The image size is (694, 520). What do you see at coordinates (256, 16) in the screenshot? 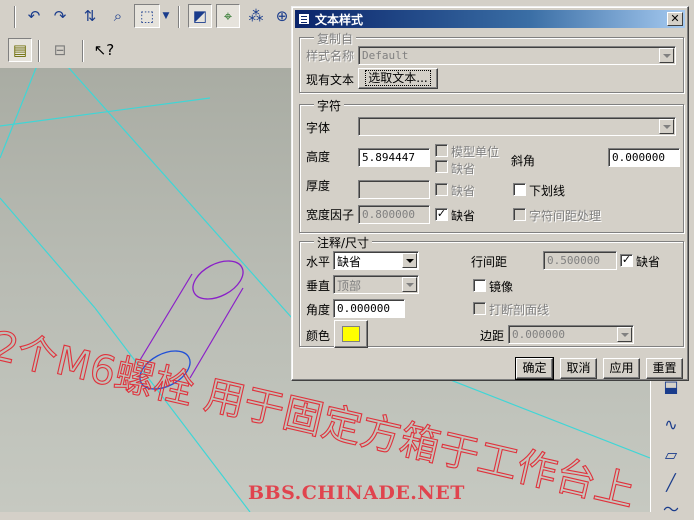
I see `point-display-icon: ⁂` at bounding box center [256, 16].